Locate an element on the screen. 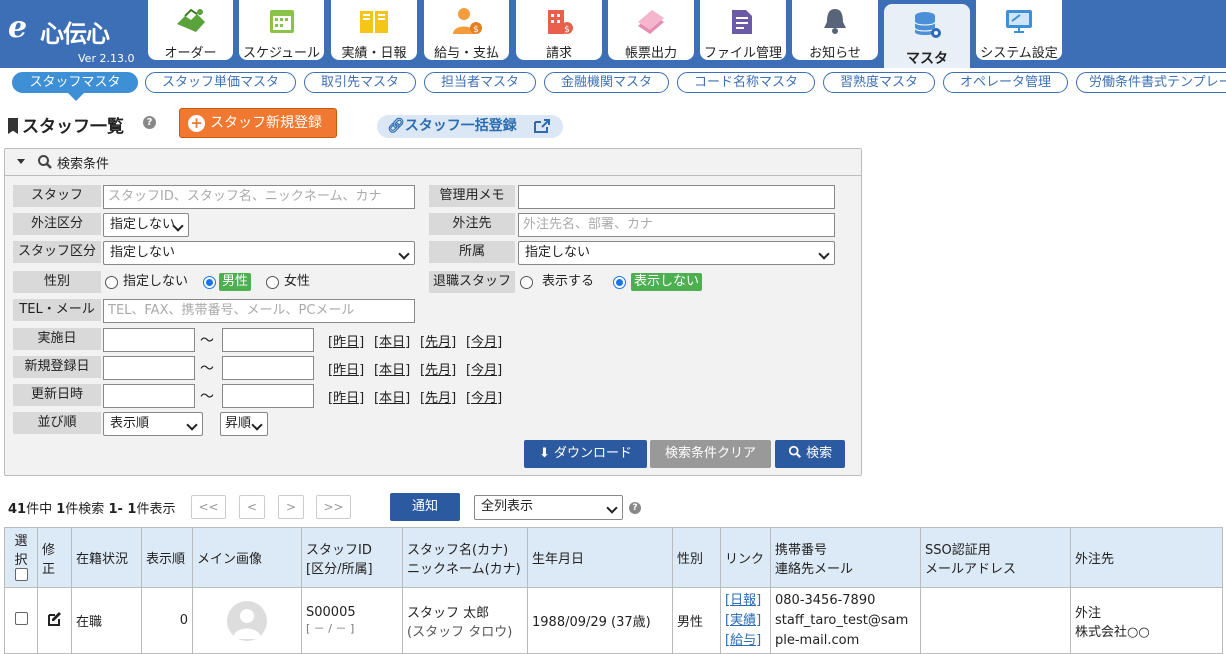 Image resolution: width=1226 pixels, height=654 pixels. created-date-from is located at coordinates (149, 368).